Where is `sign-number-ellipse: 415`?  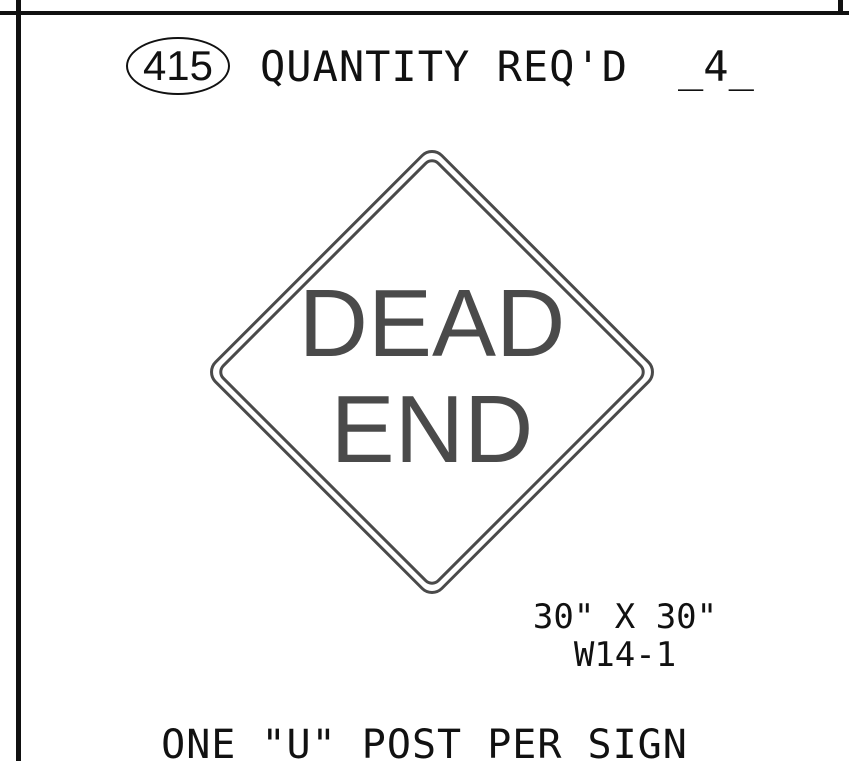 sign-number-ellipse: 415 is located at coordinates (178, 66).